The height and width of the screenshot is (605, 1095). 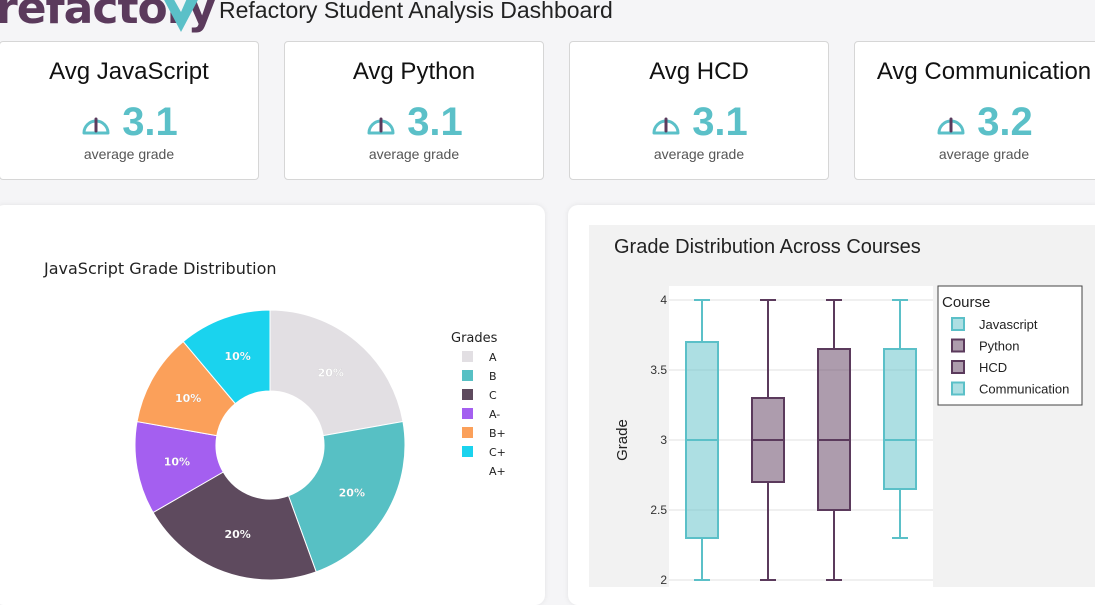 I want to click on logo-mark-icon, so click(x=181, y=16).